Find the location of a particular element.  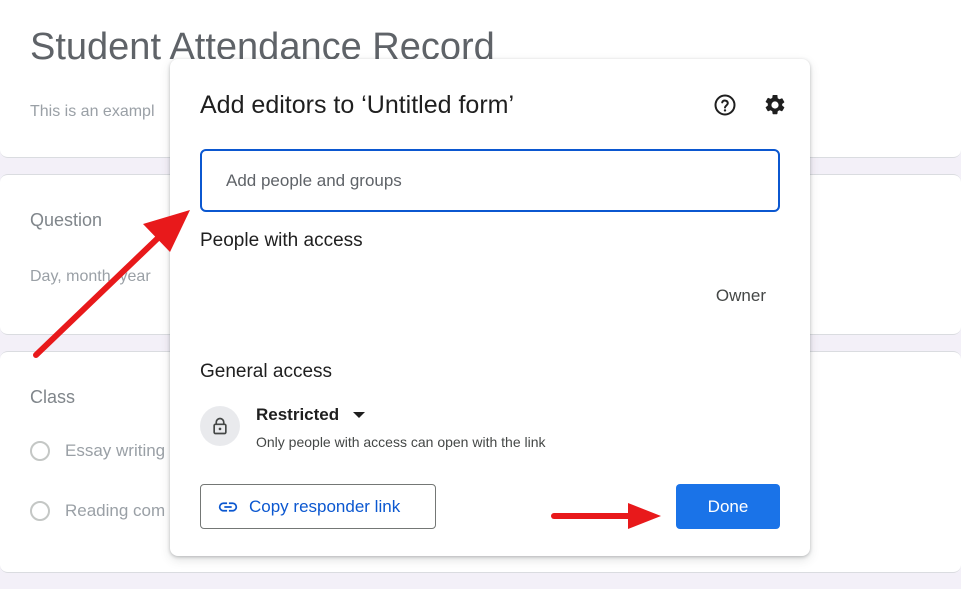

add-people-input is located at coordinates (490, 180).